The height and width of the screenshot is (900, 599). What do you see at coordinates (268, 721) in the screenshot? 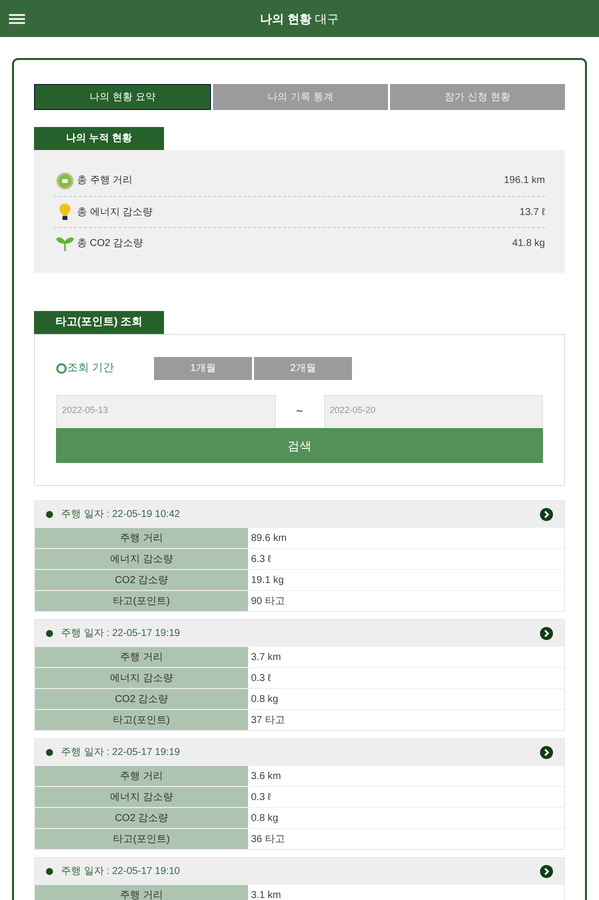
I see `row-value: 37 타고` at bounding box center [268, 721].